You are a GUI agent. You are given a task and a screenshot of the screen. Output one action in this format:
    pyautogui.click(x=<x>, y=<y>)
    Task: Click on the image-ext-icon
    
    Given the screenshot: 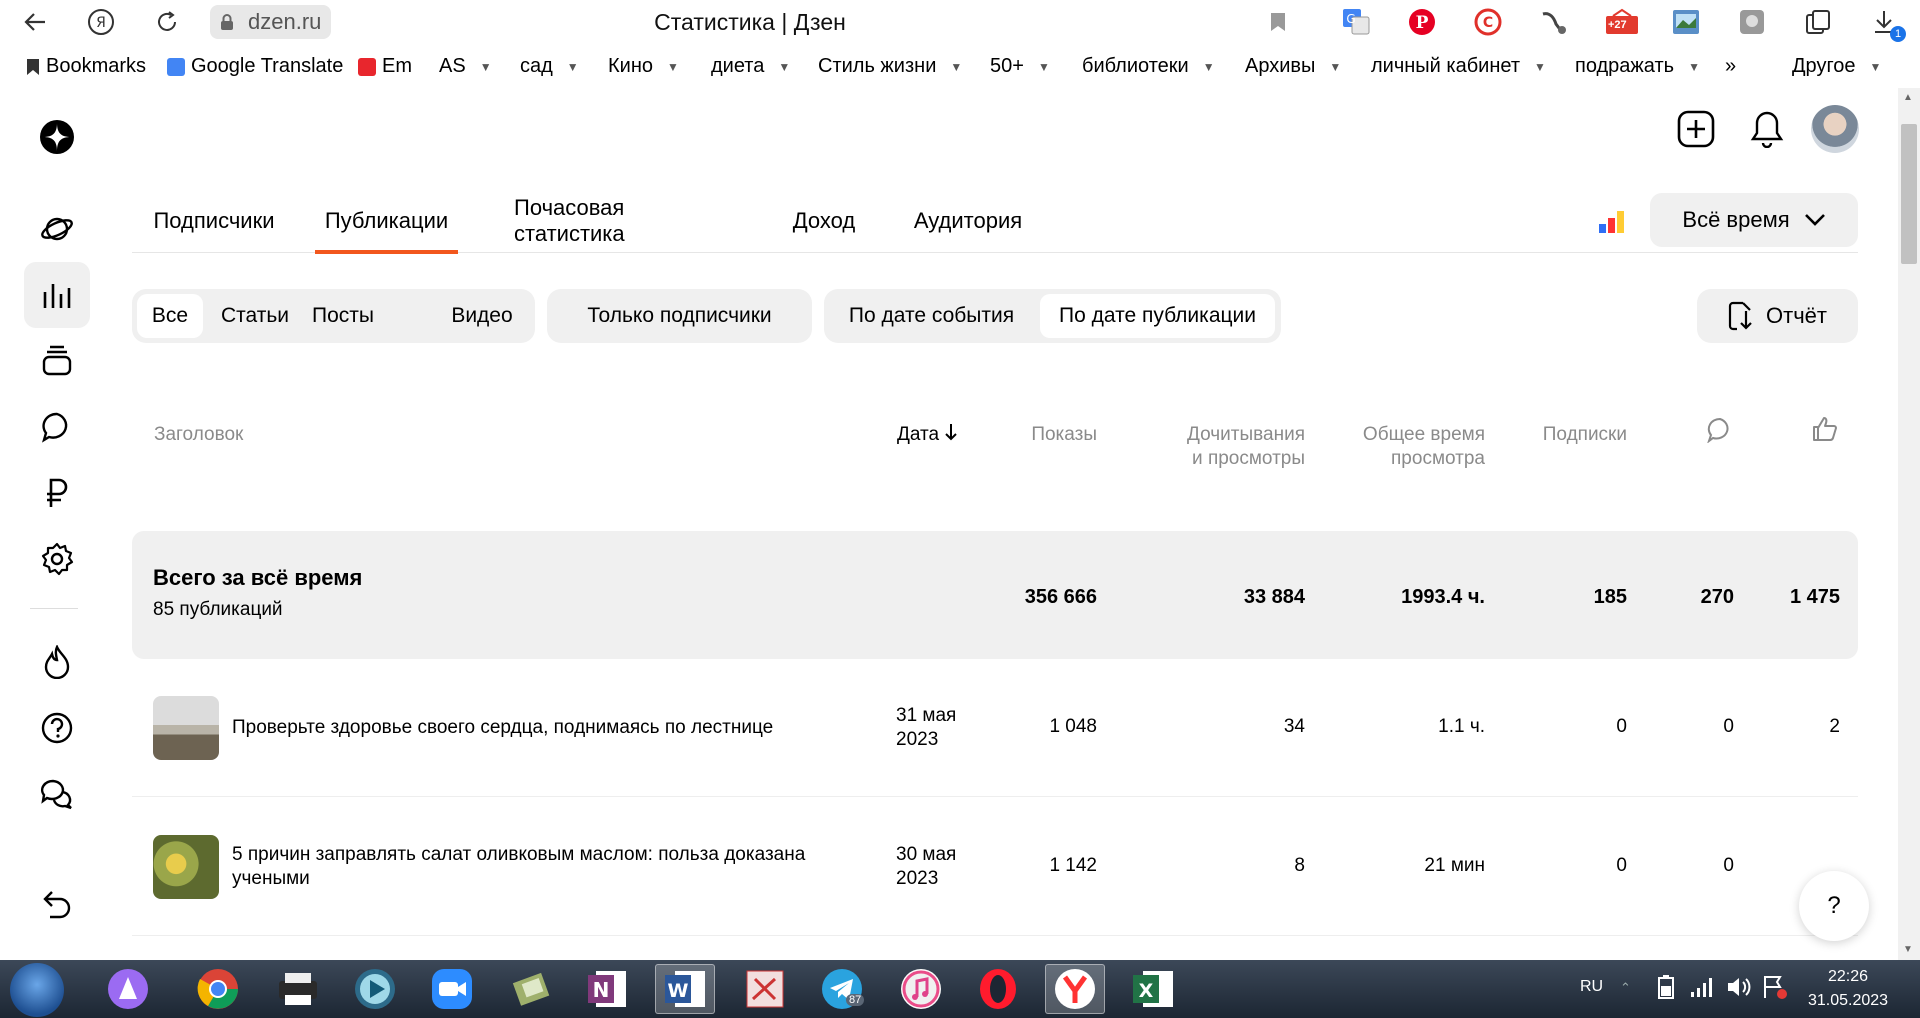 What is the action you would take?
    pyautogui.click(x=1686, y=22)
    